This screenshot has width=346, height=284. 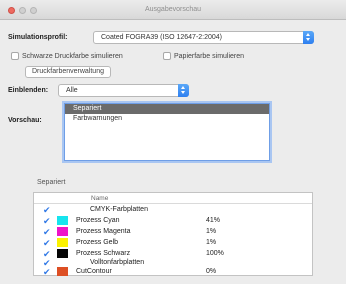 I want to click on separation-coverage: 0%, so click(x=211, y=271).